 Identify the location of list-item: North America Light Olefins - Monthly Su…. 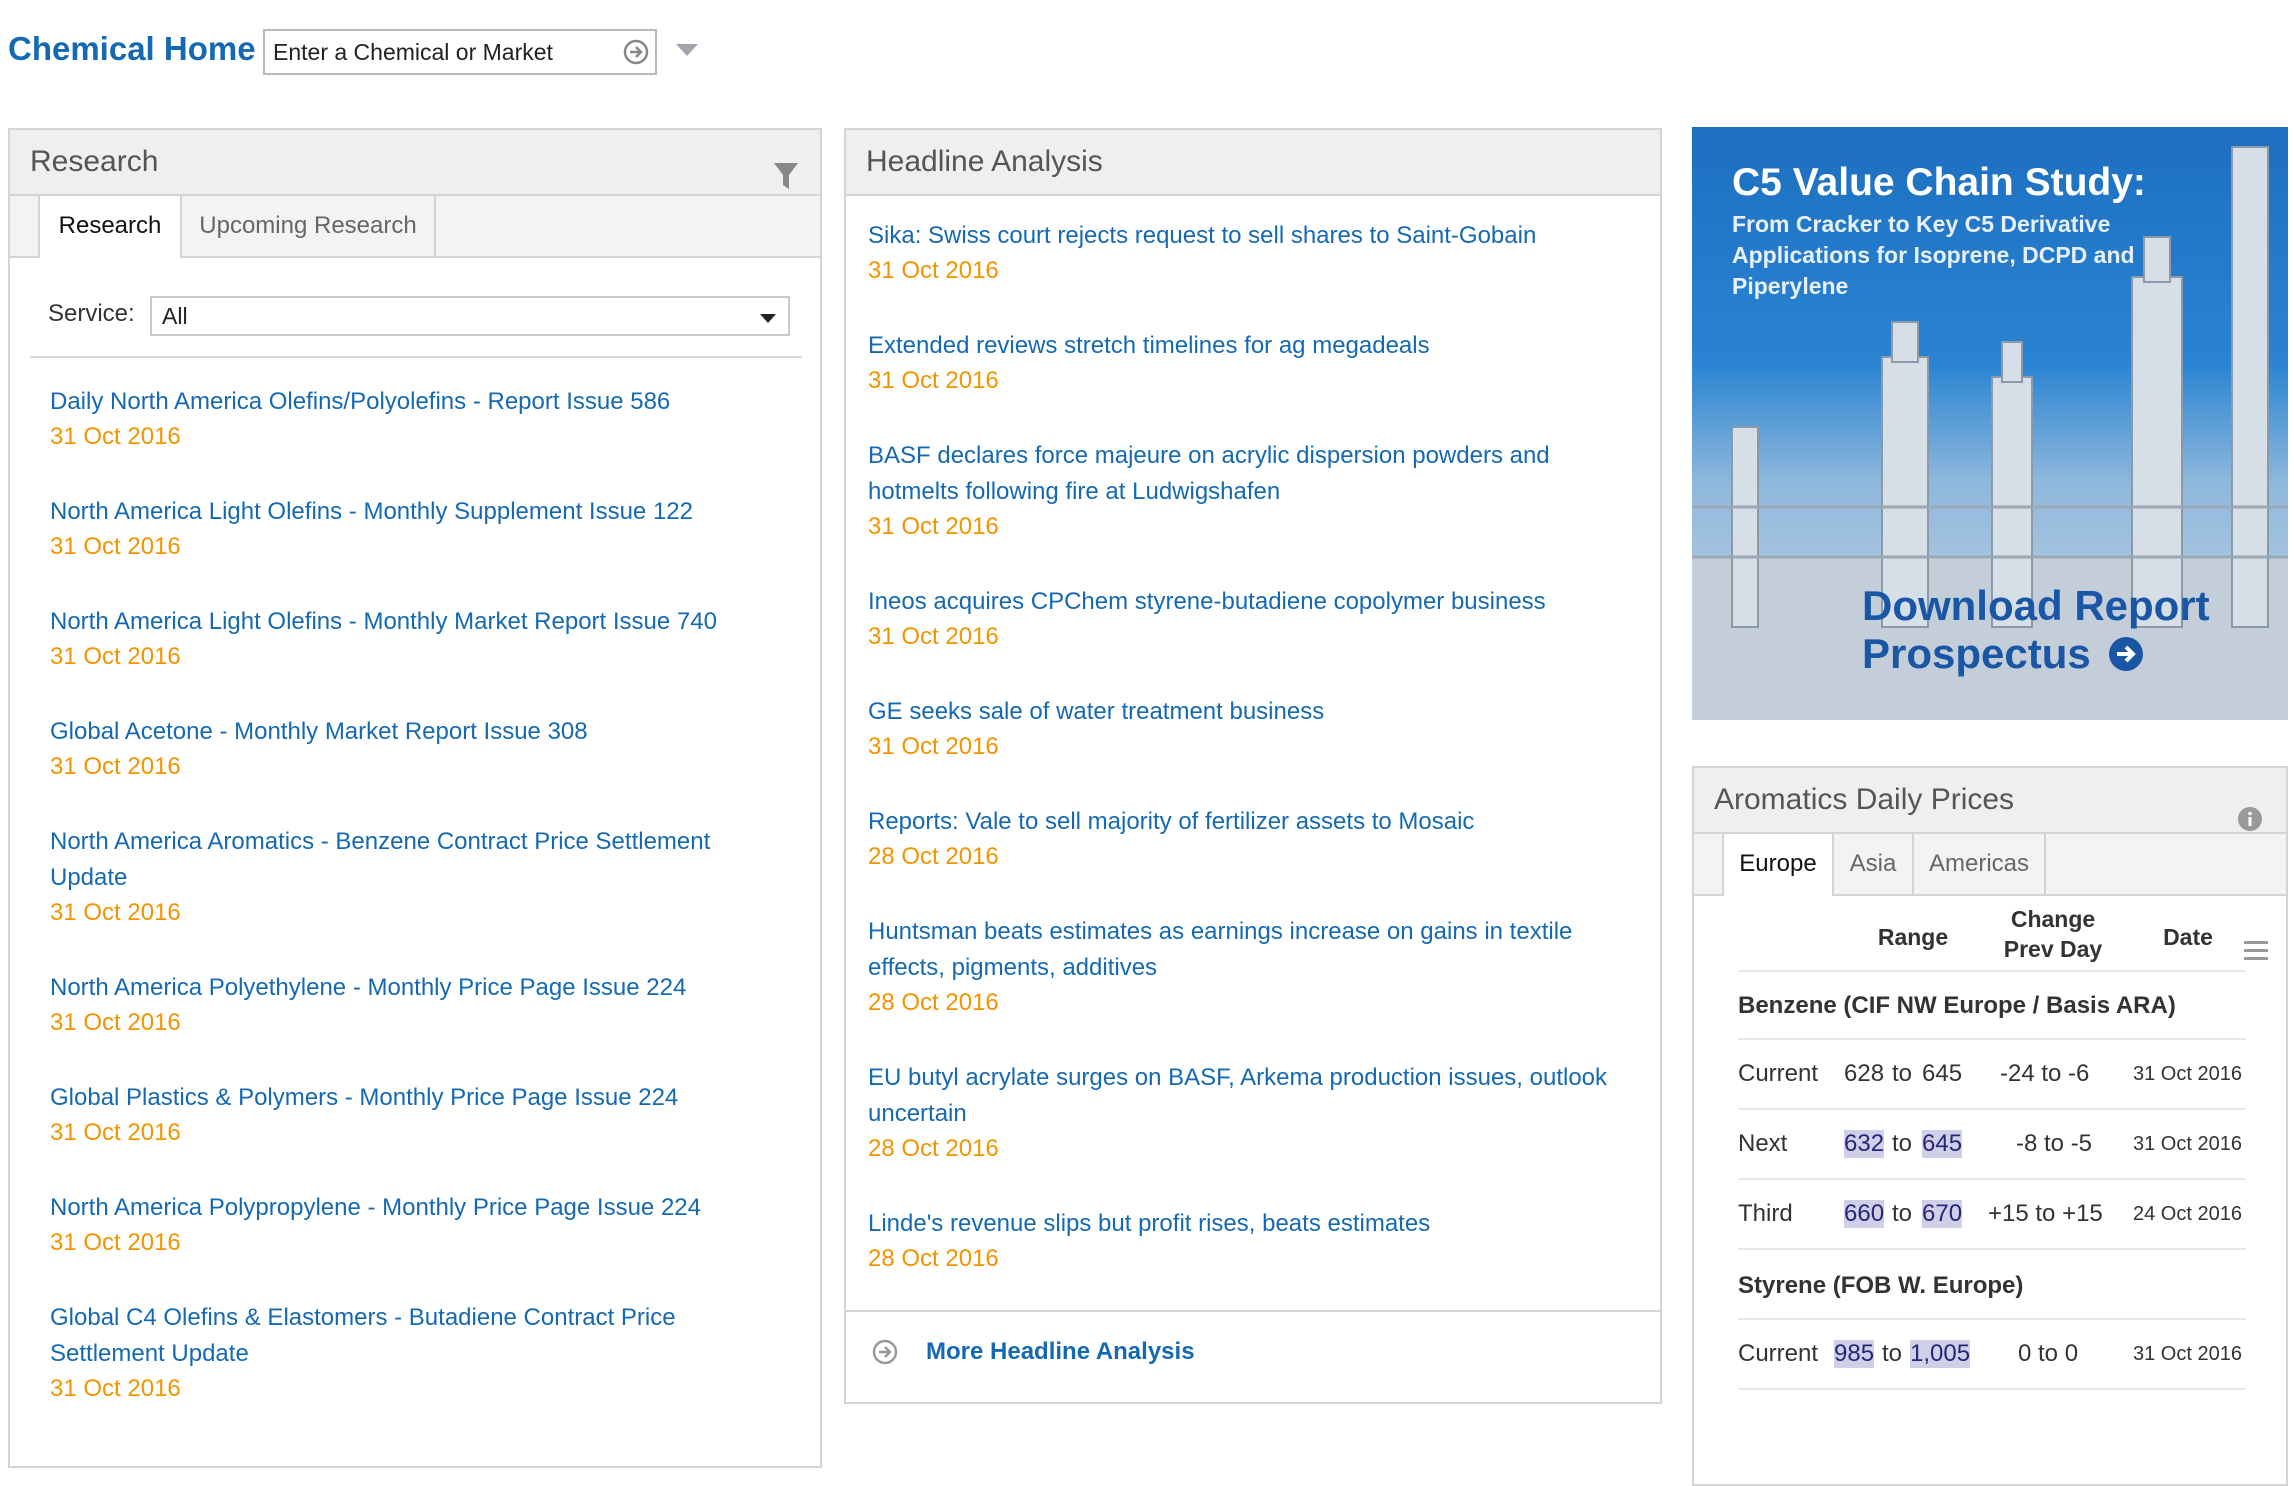
(420, 529).